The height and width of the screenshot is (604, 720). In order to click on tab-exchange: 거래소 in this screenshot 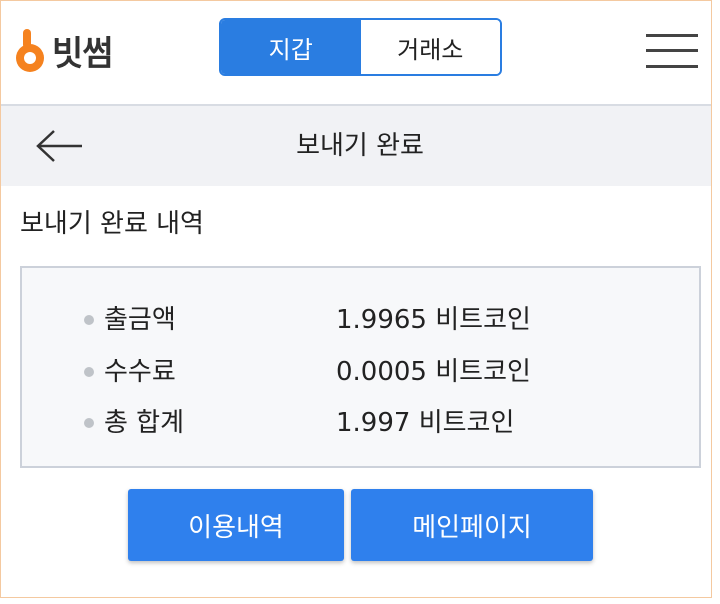, I will do `click(430, 47)`.